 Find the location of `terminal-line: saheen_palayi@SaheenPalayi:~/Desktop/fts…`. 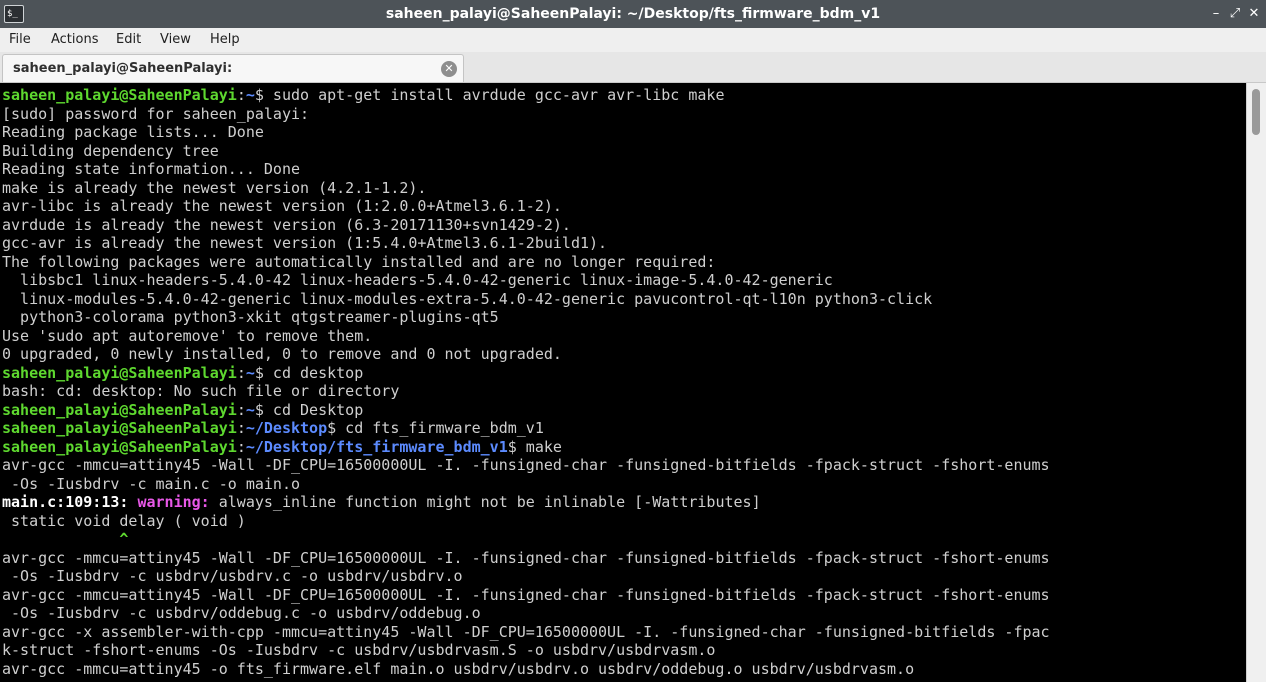

terminal-line: saheen_palayi@SaheenPalayi:~/Desktop/fts… is located at coordinates (526, 447).